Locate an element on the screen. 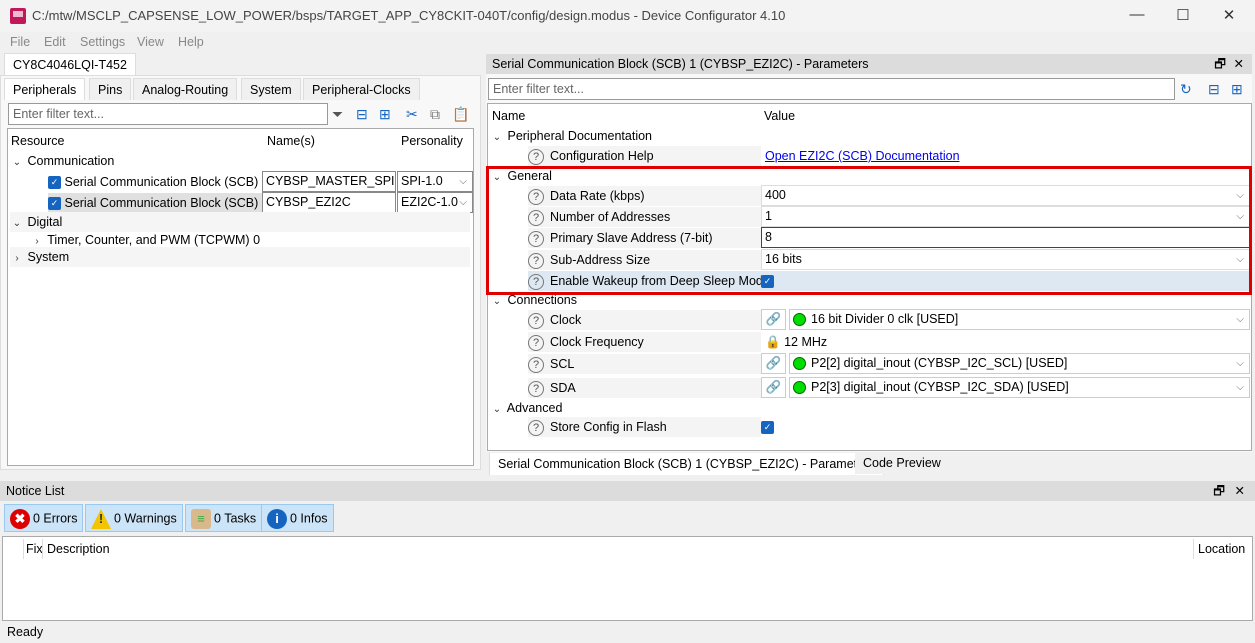  tab-code-preview: Code Preview is located at coordinates (902, 463).